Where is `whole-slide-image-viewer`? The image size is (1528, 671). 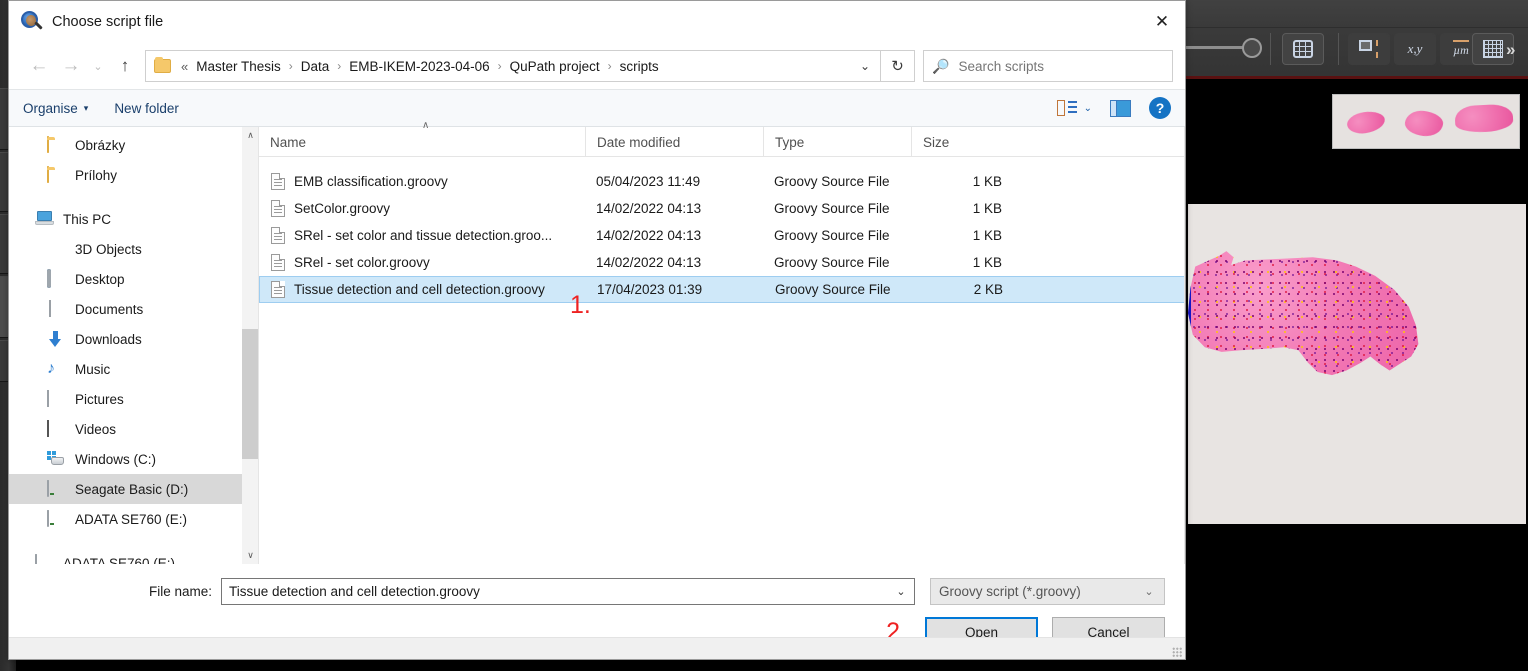 whole-slide-image-viewer is located at coordinates (1357, 410).